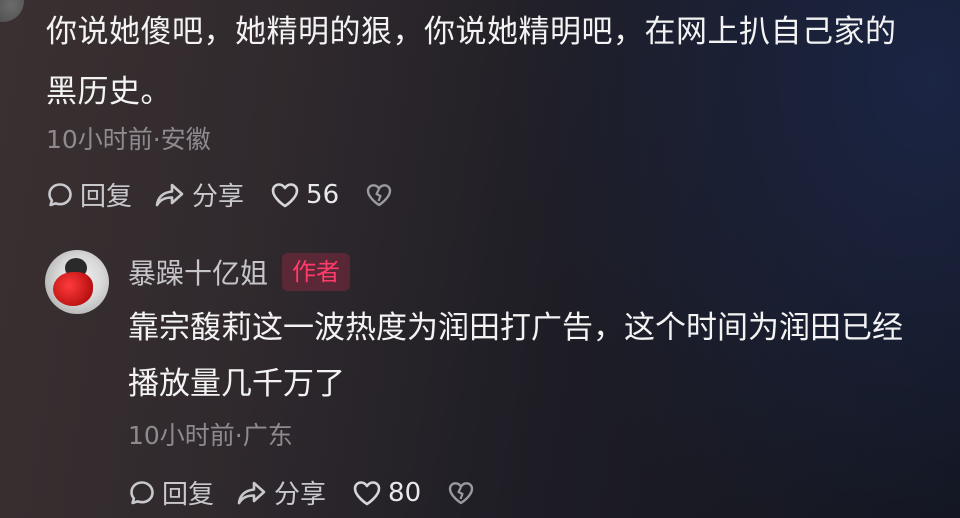  I want to click on reply-time-location: 10小时前·广东, so click(210, 435).